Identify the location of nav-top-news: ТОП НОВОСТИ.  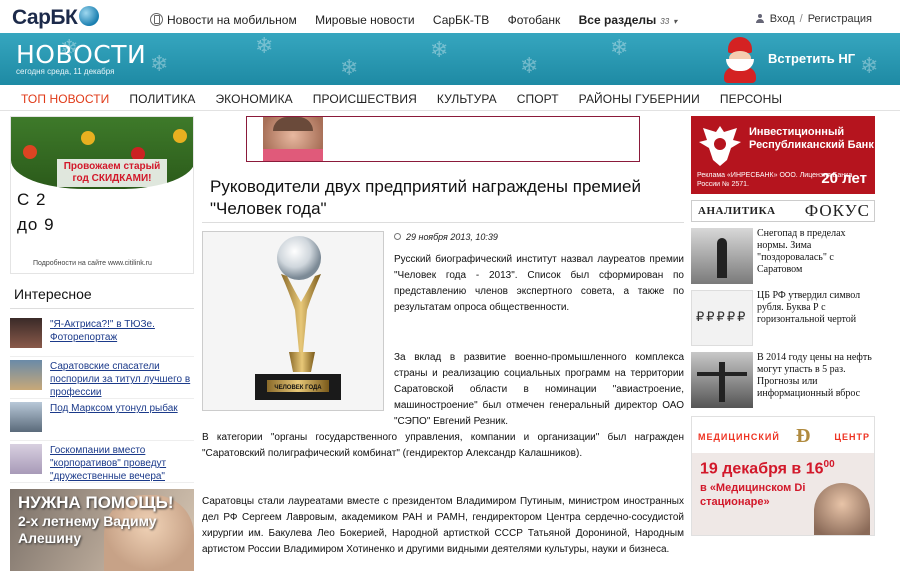
(65, 99).